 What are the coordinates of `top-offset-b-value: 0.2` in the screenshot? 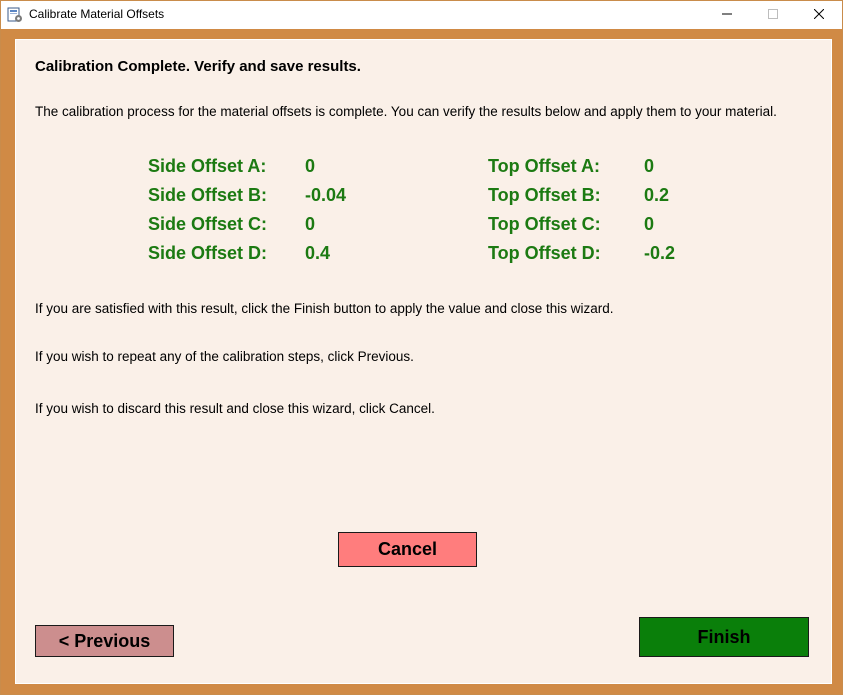 It's located at (657, 195).